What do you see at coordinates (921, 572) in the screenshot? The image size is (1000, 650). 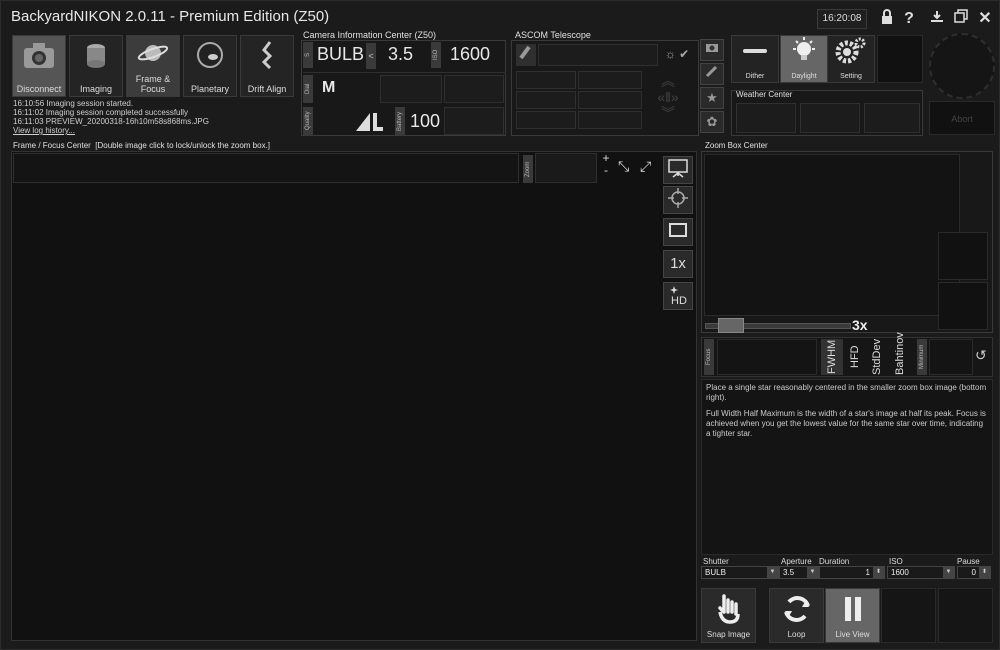 I see `iso-select: 1600 ▼` at bounding box center [921, 572].